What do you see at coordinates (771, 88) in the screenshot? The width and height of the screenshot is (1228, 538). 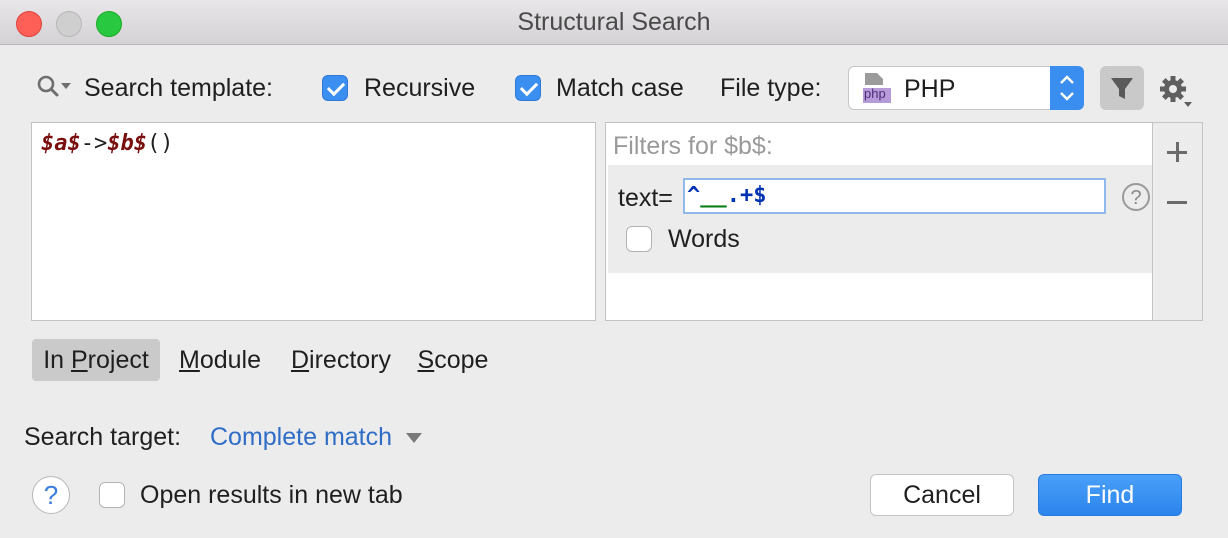 I see `file-type-label: File type:` at bounding box center [771, 88].